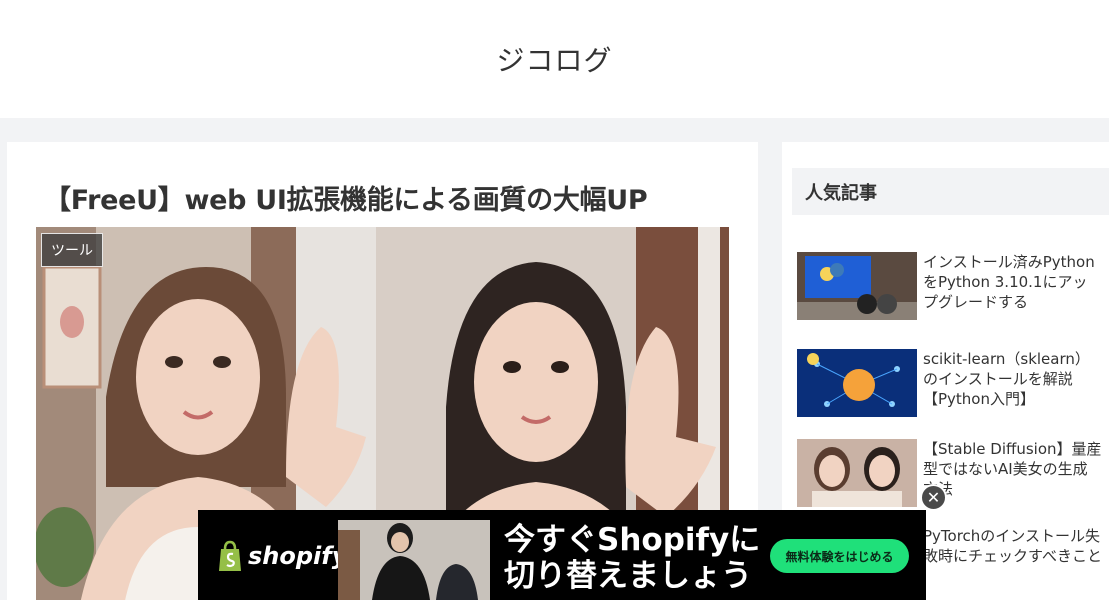 The height and width of the screenshot is (600, 1109). Describe the element at coordinates (298, 556) in the screenshot. I see `shopify-wordmark: shopify` at that location.